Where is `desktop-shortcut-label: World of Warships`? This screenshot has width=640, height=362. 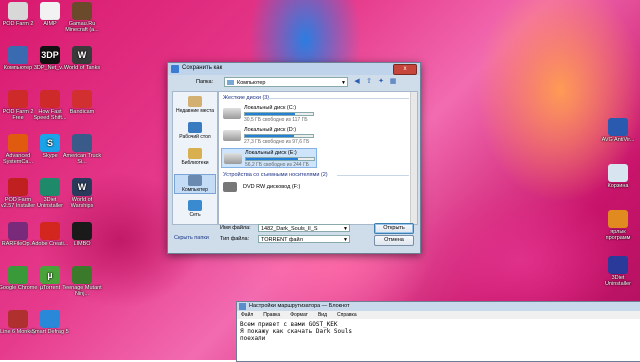
desktop-shortcut-label: World of Warships is located at coordinates (82, 203).